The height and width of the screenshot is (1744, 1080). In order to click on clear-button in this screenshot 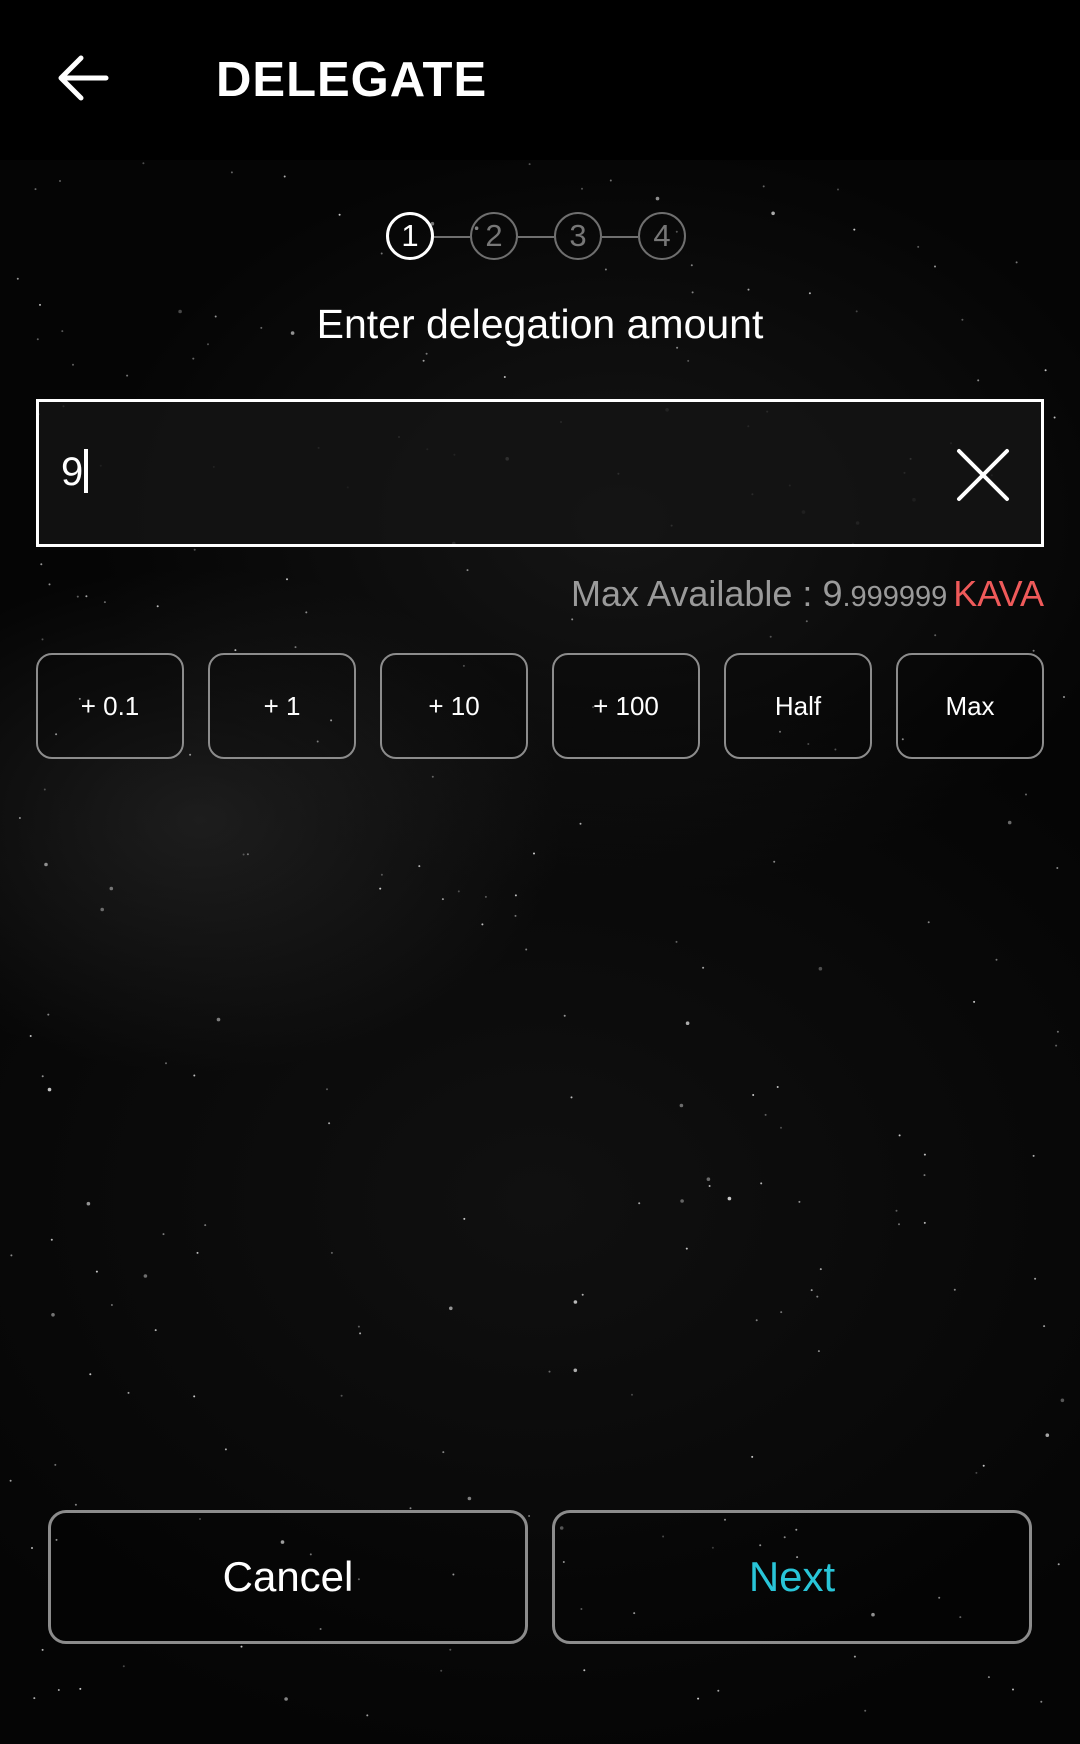, I will do `click(983, 475)`.